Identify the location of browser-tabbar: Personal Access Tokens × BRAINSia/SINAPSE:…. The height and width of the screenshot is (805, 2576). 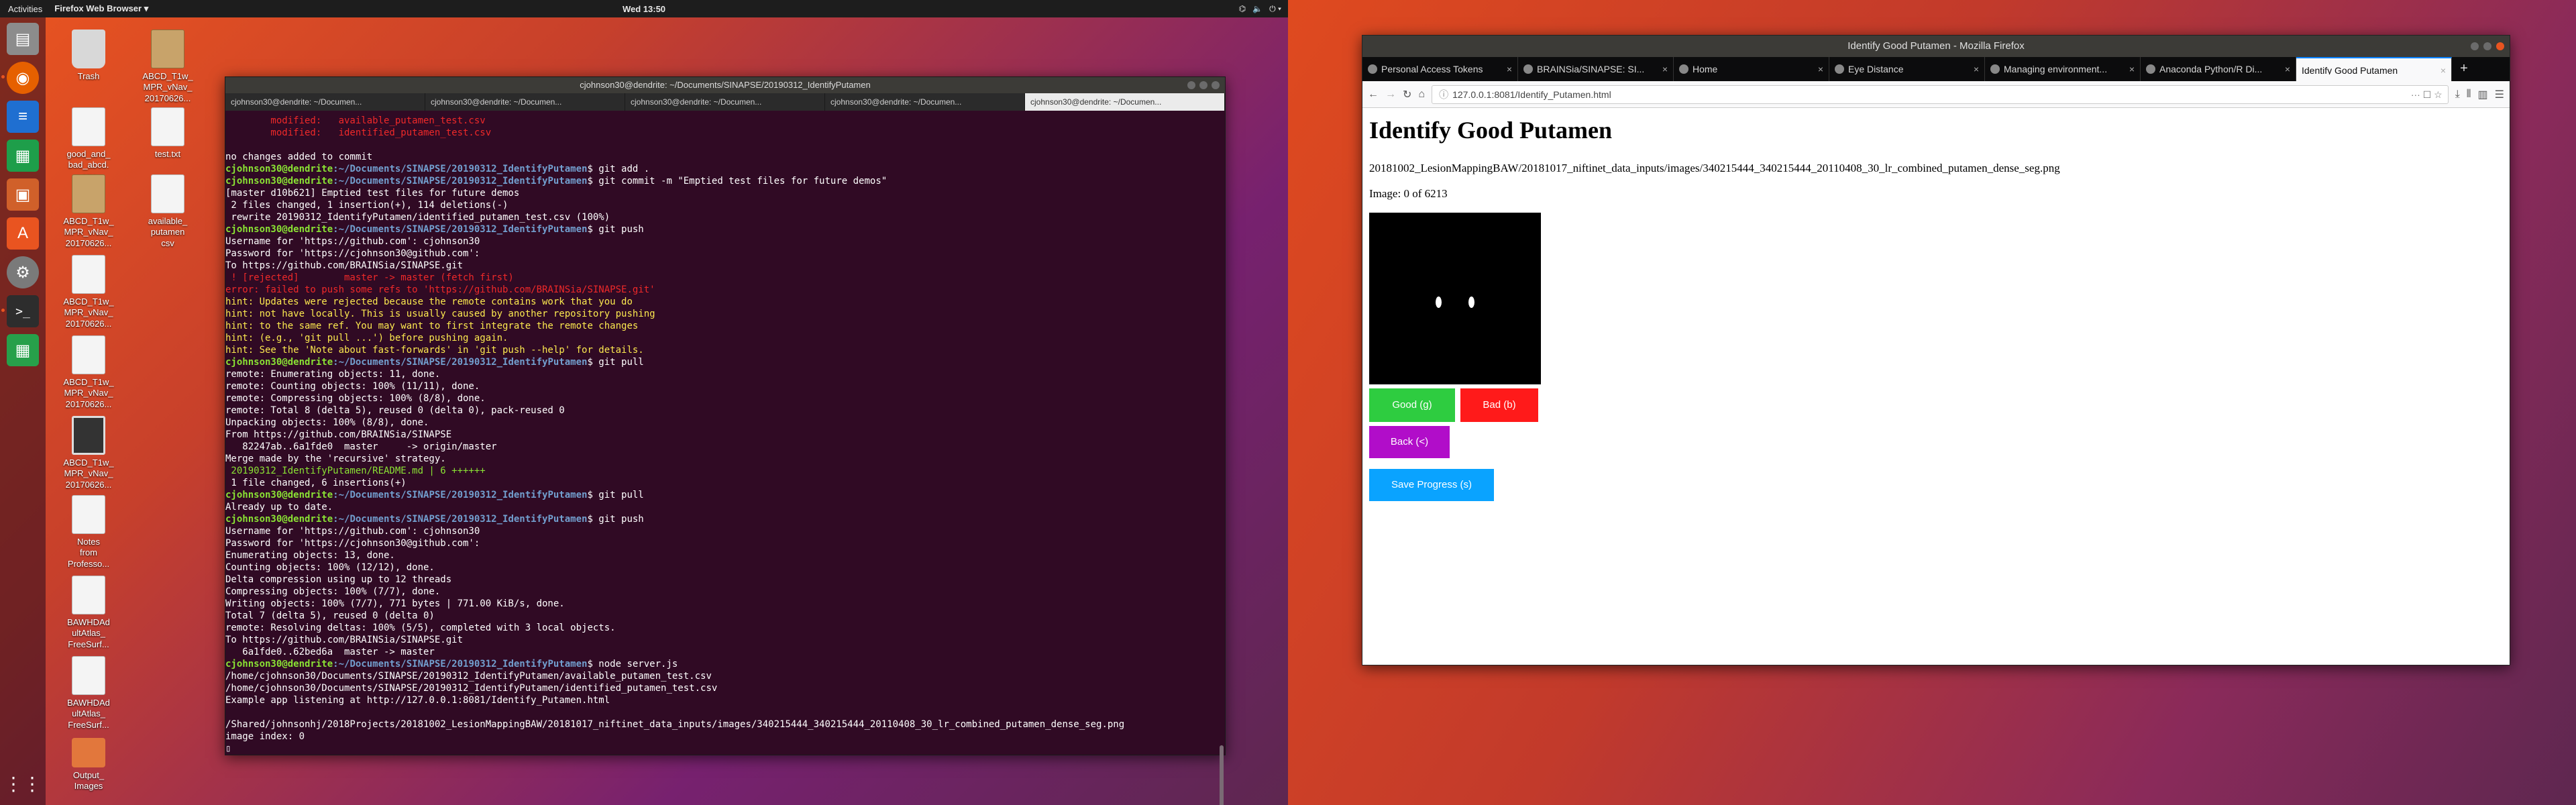
(1936, 69).